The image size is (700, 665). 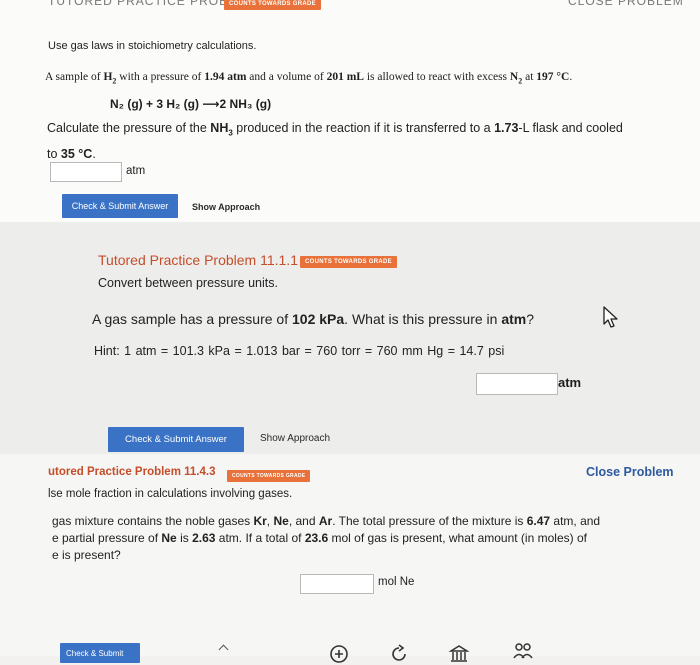 What do you see at coordinates (191, 104) in the screenshot?
I see `reaction-equation: N₂ (g) + 3 H₂ (g) ⟶2 NH₃ (g)` at bounding box center [191, 104].